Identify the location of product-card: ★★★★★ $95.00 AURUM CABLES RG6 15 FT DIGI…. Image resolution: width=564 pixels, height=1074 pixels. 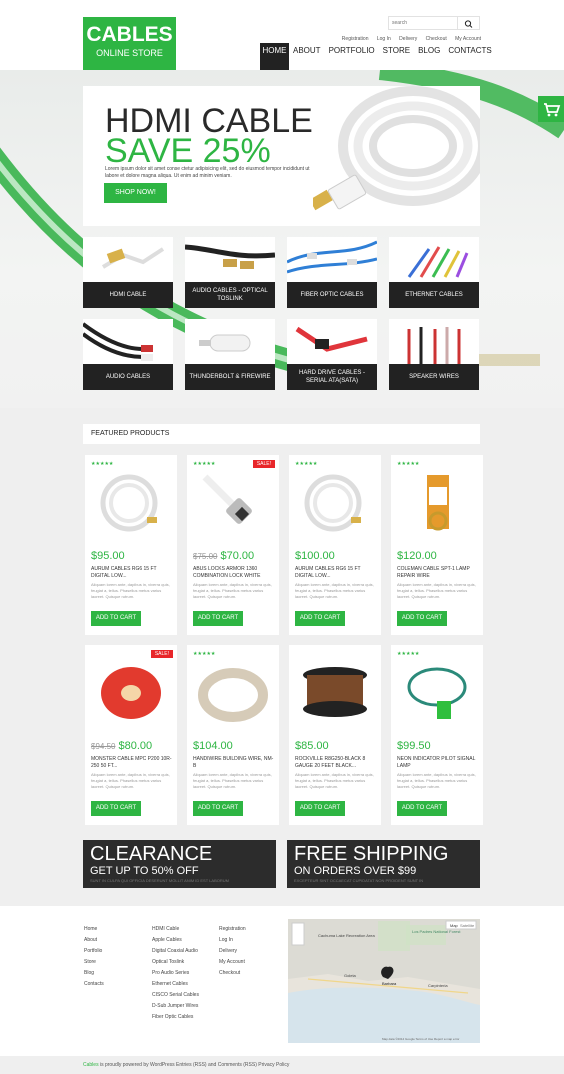
(131, 545).